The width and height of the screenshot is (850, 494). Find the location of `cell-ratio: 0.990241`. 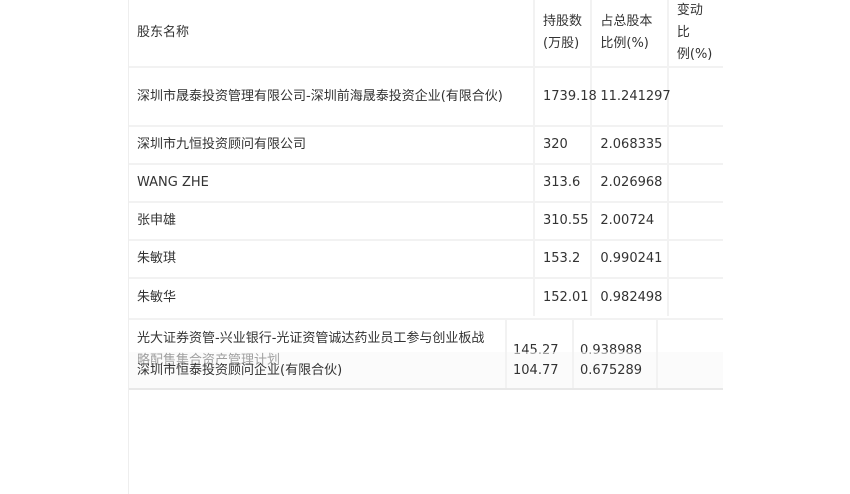

cell-ratio: 0.990241 is located at coordinates (630, 259).